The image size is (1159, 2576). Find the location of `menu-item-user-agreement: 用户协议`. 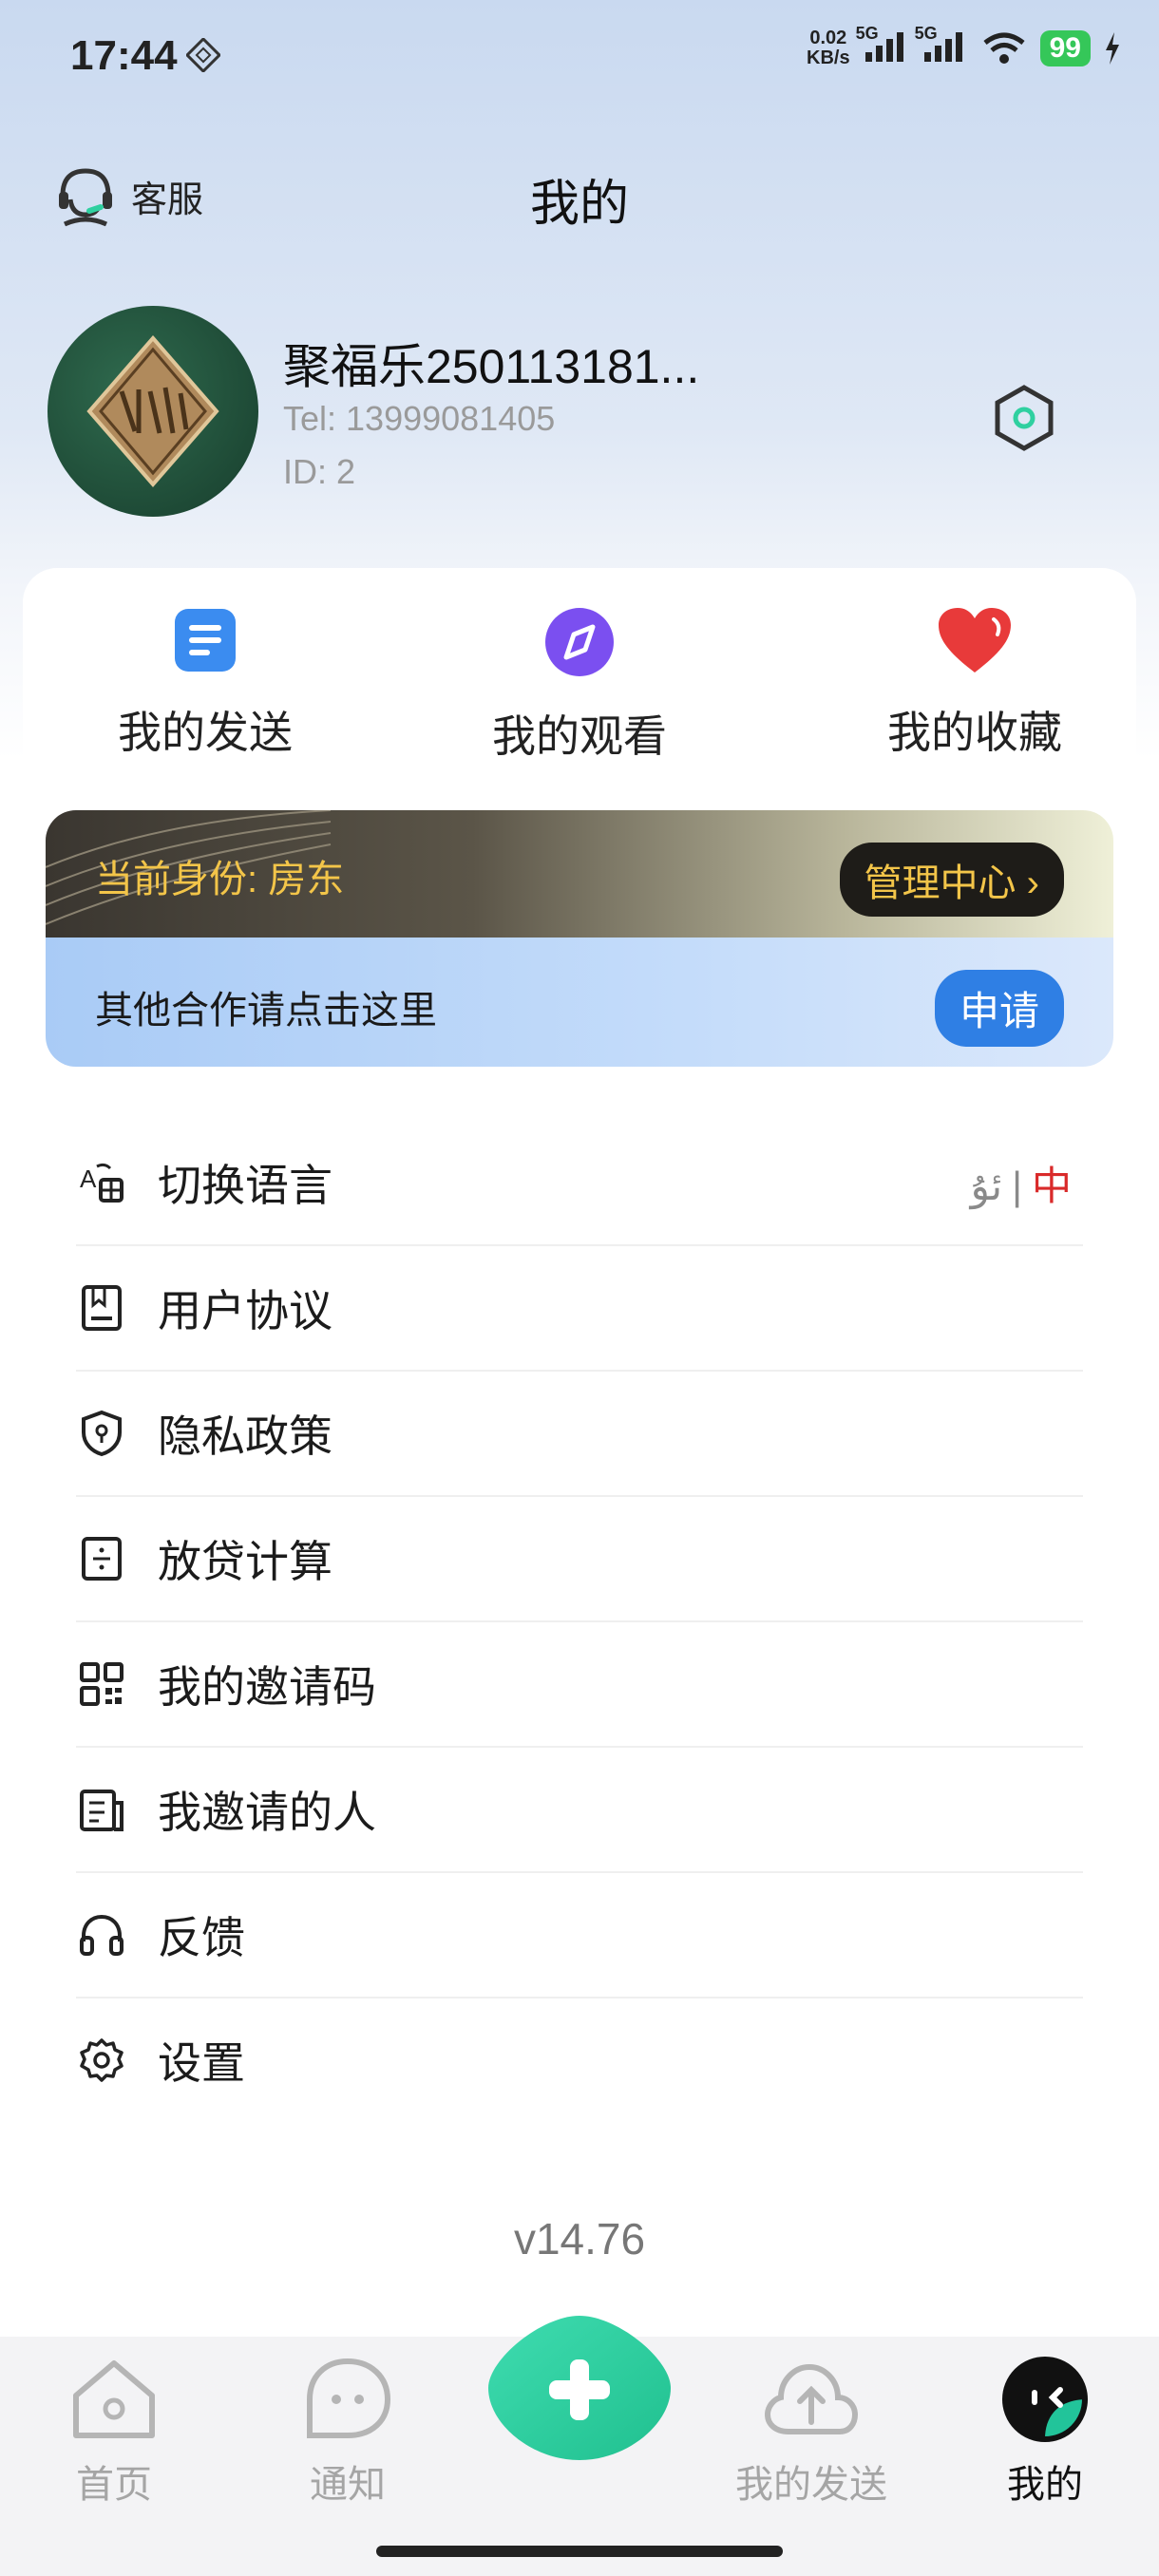

menu-item-user-agreement: 用户协议 is located at coordinates (579, 1309).